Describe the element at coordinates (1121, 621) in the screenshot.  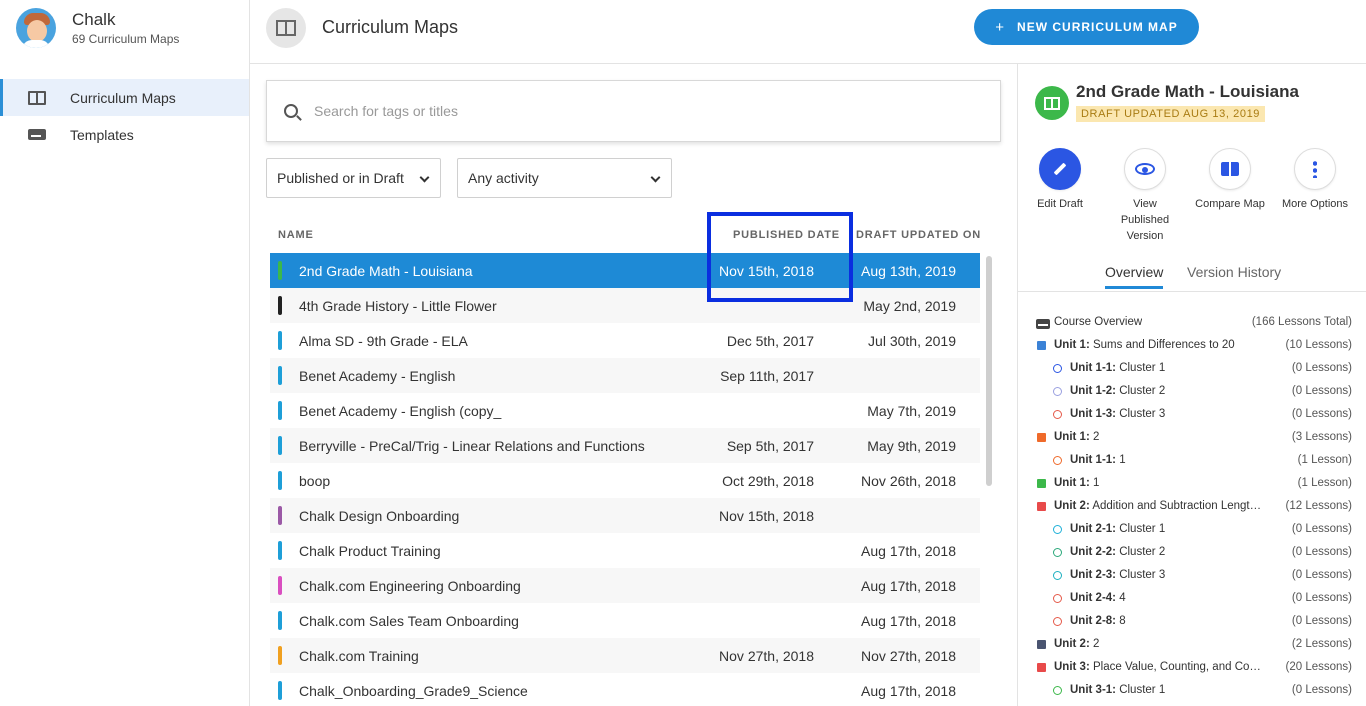
I see `unit-title: 8` at that location.